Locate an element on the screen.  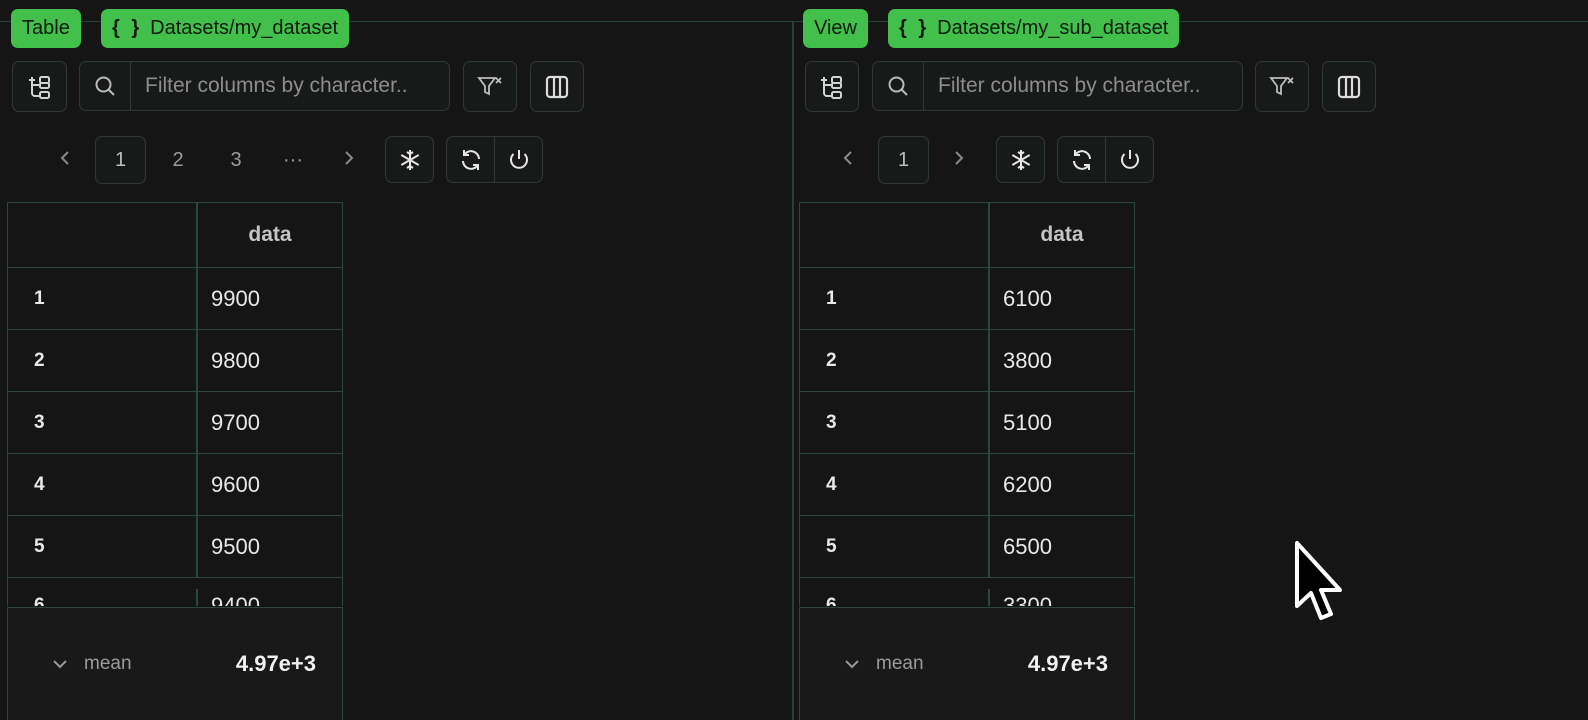
table-row: 5 9500 is located at coordinates (175, 547).